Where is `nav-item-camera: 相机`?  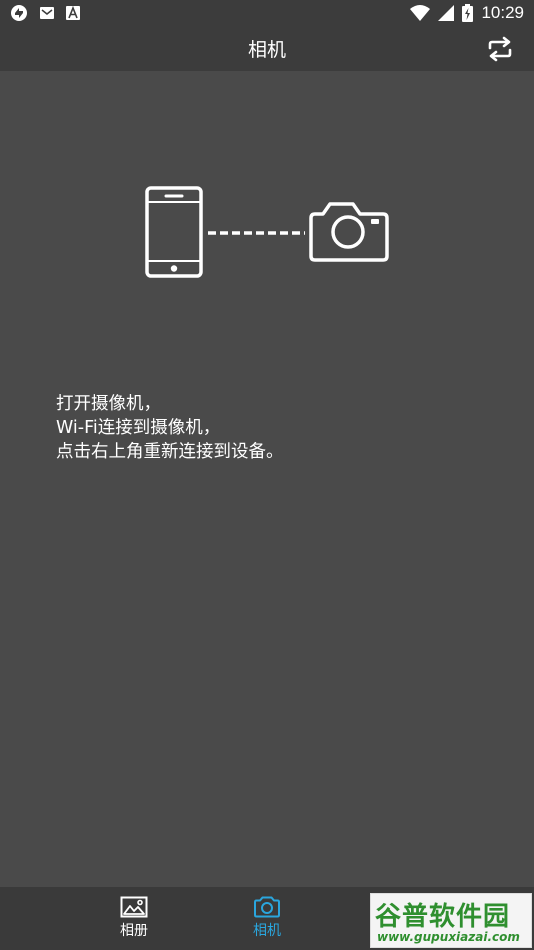 nav-item-camera: 相机 is located at coordinates (267, 918).